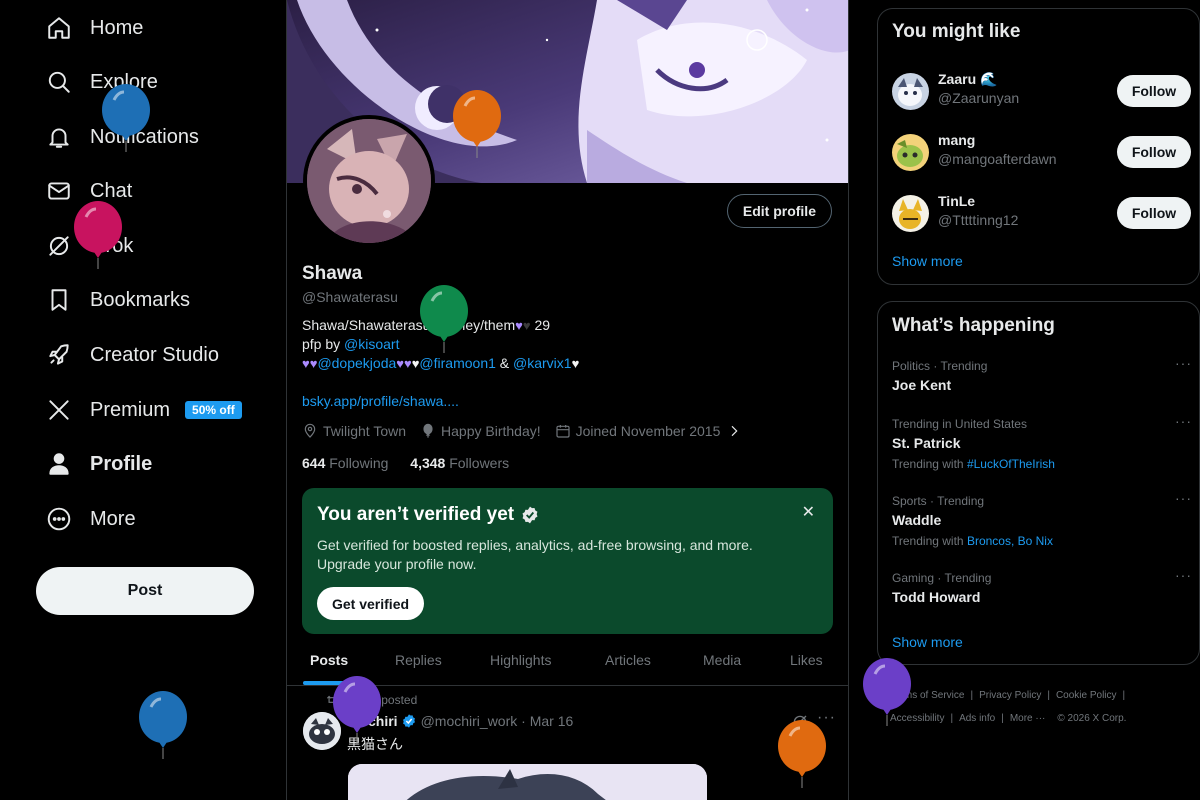 Image resolution: width=1200 pixels, height=800 pixels. I want to click on trending-with: Trending with Broncos, Bo Nix, so click(1042, 541).